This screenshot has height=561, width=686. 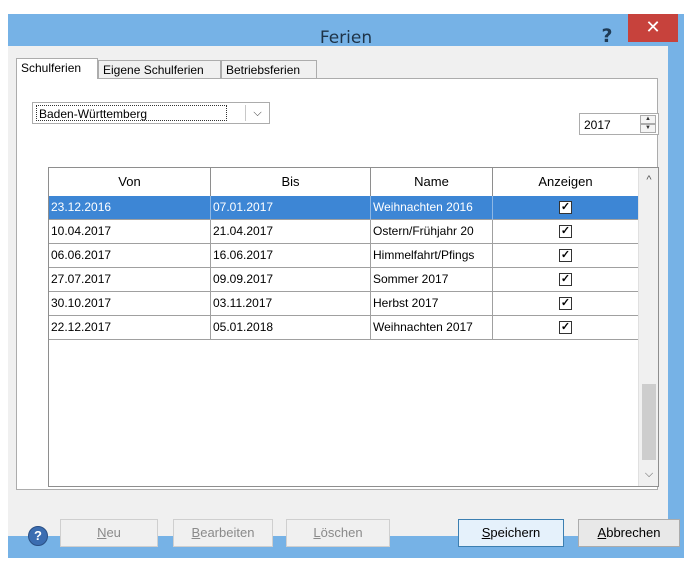 What do you see at coordinates (130, 328) in the screenshot?
I see `cell-von: 22.12.2017` at bounding box center [130, 328].